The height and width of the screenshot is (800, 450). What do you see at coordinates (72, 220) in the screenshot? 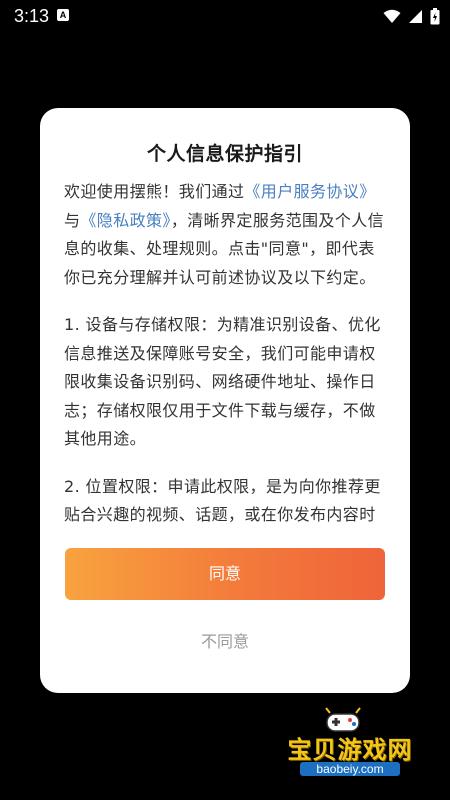
I see `intro-connector: 与` at bounding box center [72, 220].